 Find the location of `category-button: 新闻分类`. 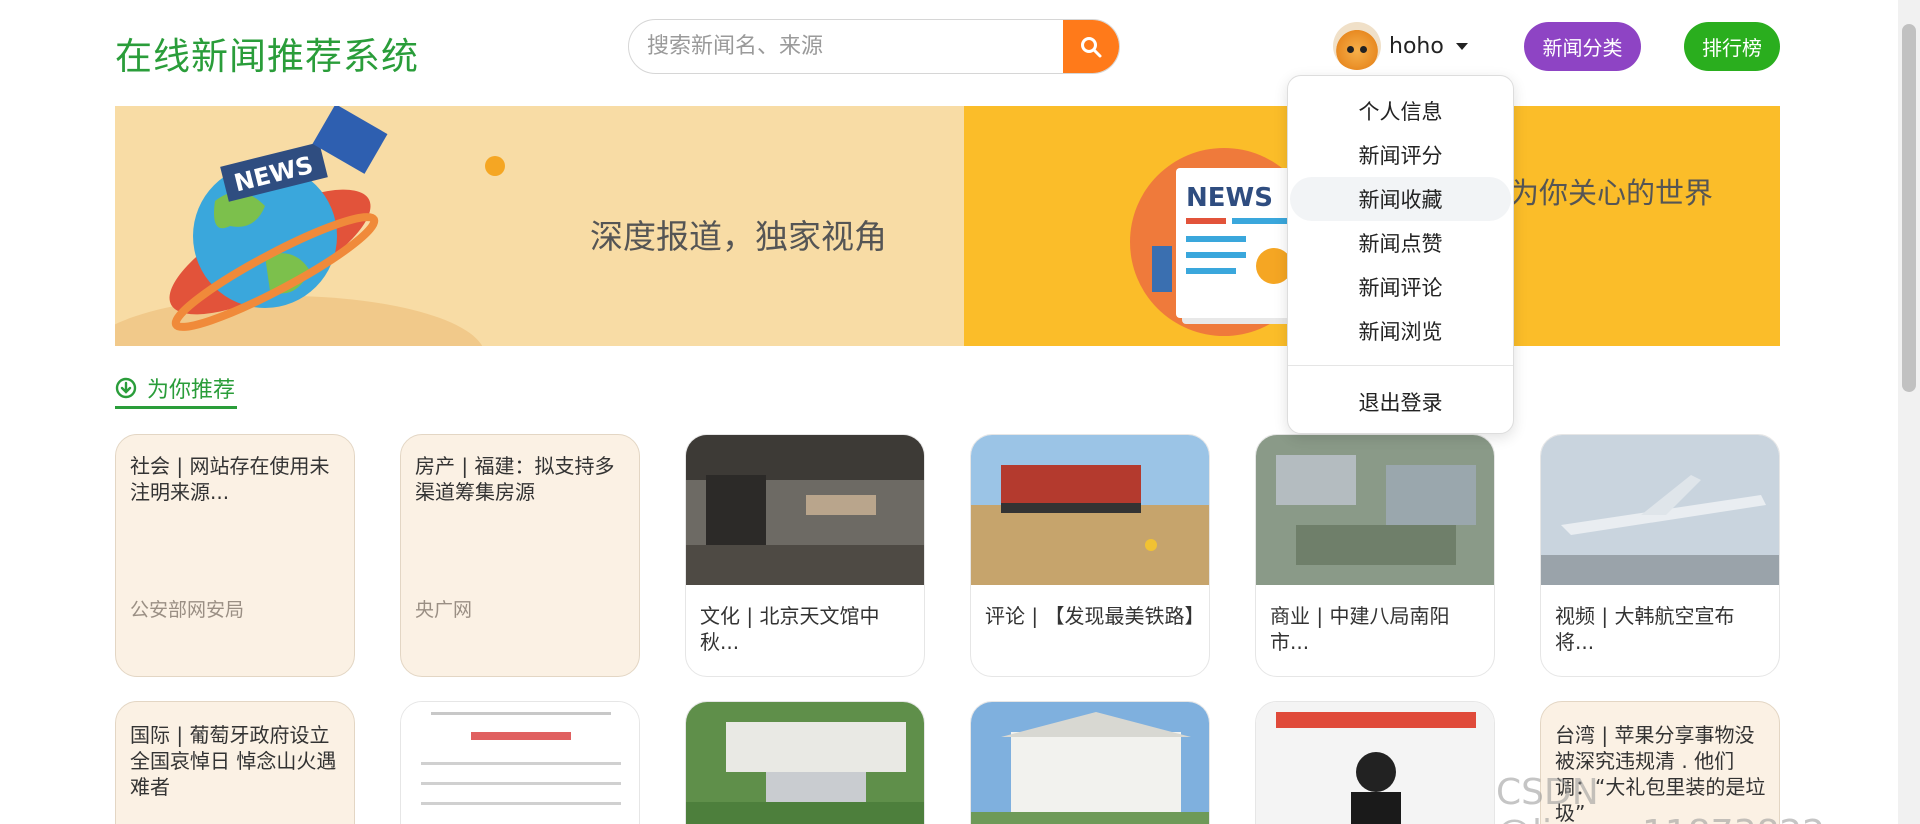

category-button: 新闻分类 is located at coordinates (1582, 46).